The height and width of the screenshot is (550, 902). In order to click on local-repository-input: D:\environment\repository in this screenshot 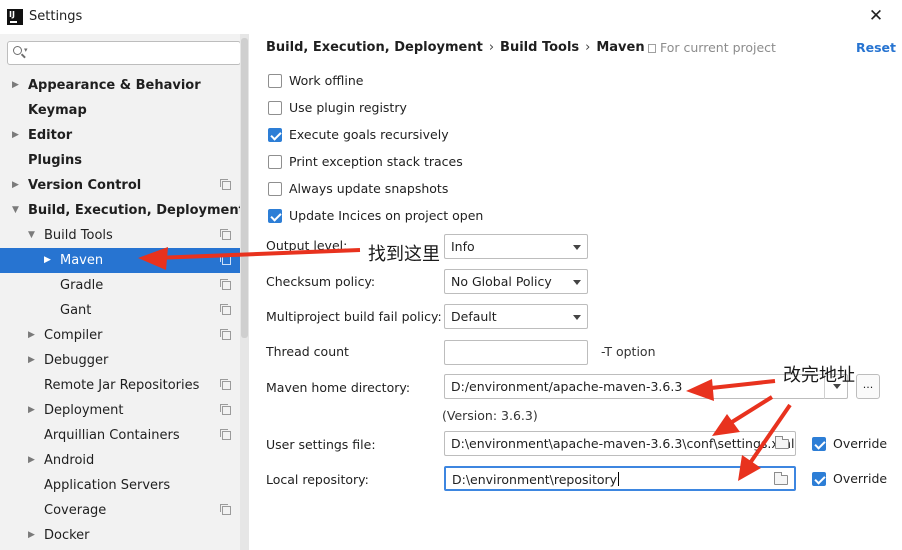, I will do `click(620, 478)`.